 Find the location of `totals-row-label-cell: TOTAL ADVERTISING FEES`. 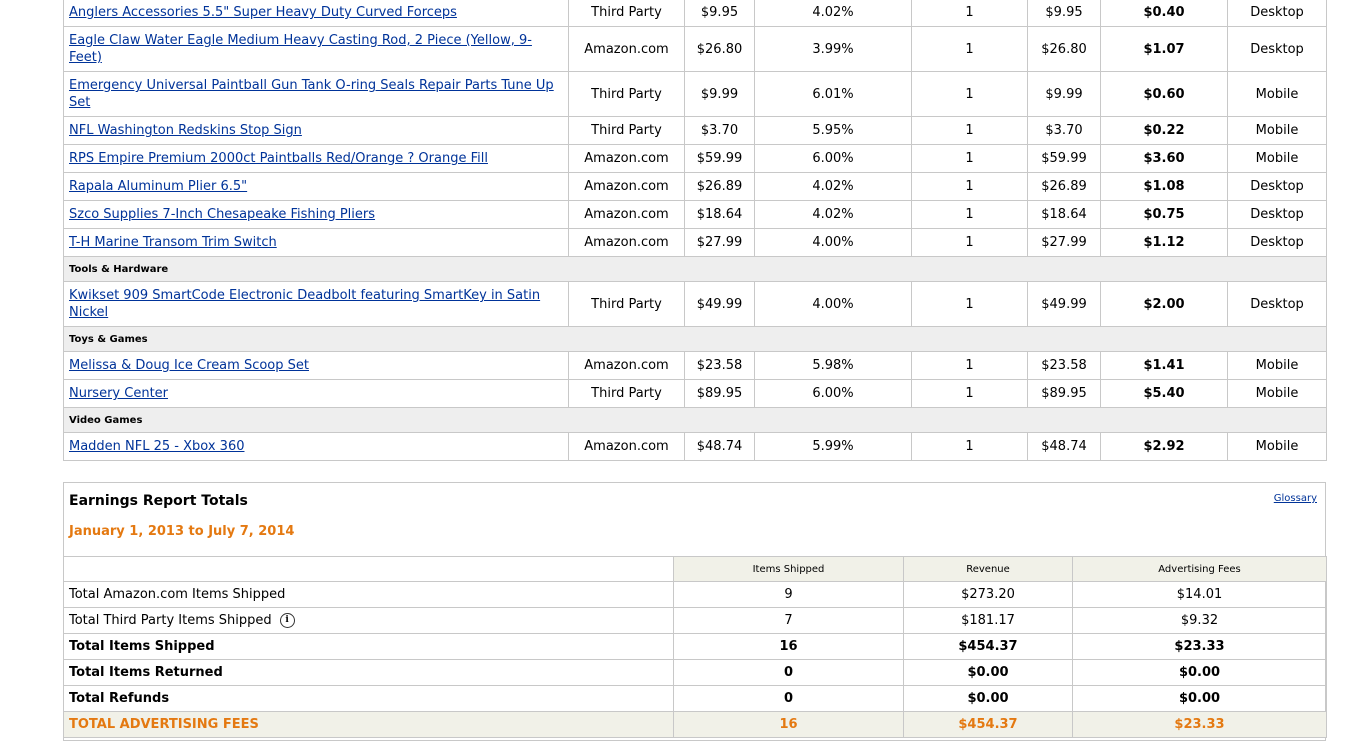

totals-row-label-cell: TOTAL ADVERTISING FEES is located at coordinates (368, 724).